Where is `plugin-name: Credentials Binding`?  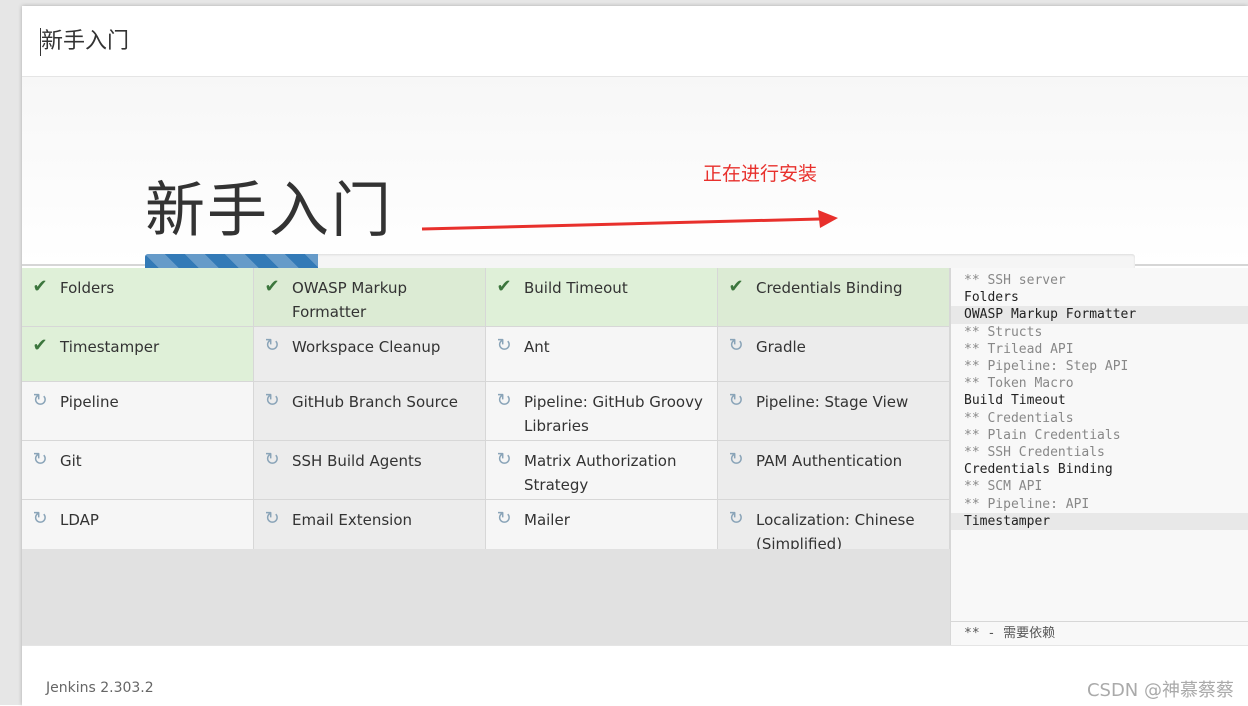
plugin-name: Credentials Binding is located at coordinates (829, 288).